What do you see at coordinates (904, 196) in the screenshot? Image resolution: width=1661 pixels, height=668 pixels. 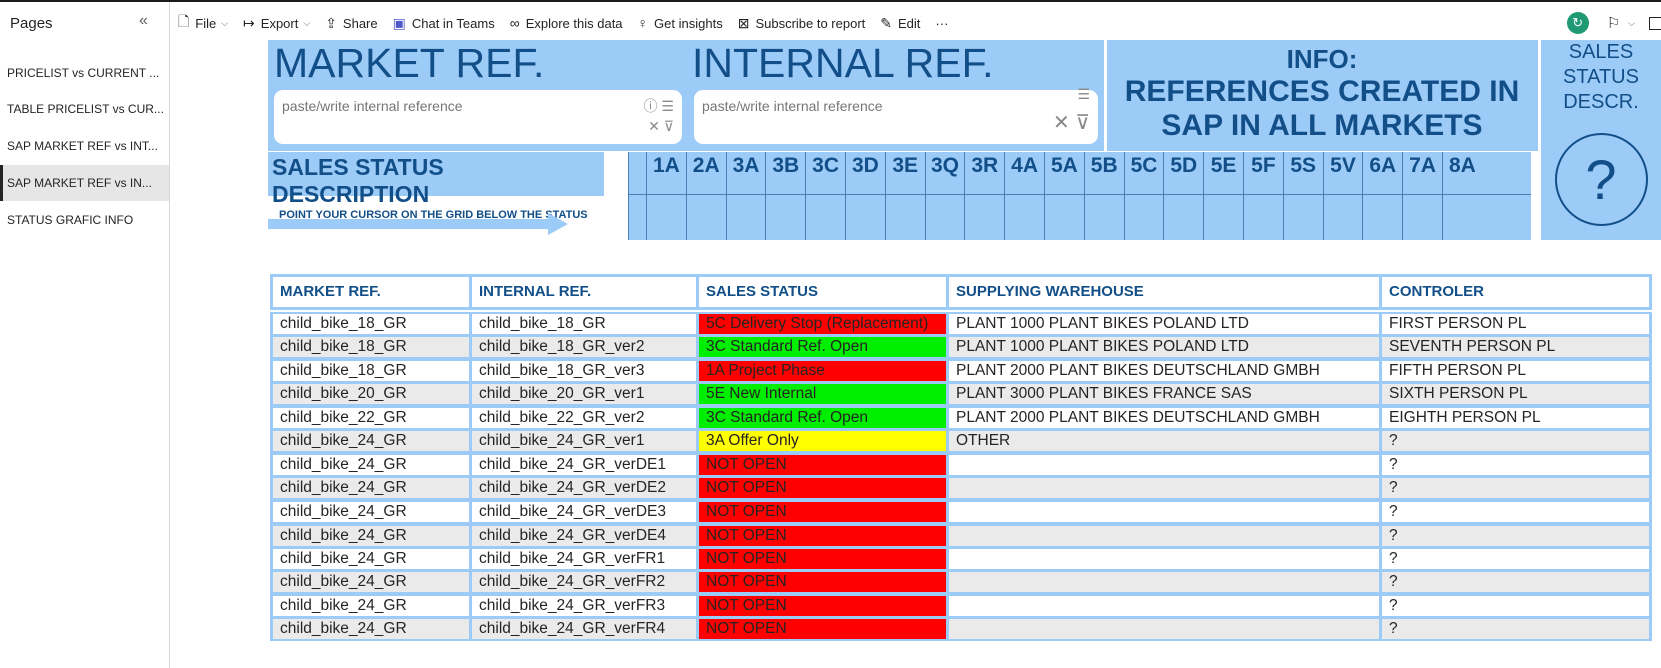 I see `status-grid-cell: 3E` at bounding box center [904, 196].